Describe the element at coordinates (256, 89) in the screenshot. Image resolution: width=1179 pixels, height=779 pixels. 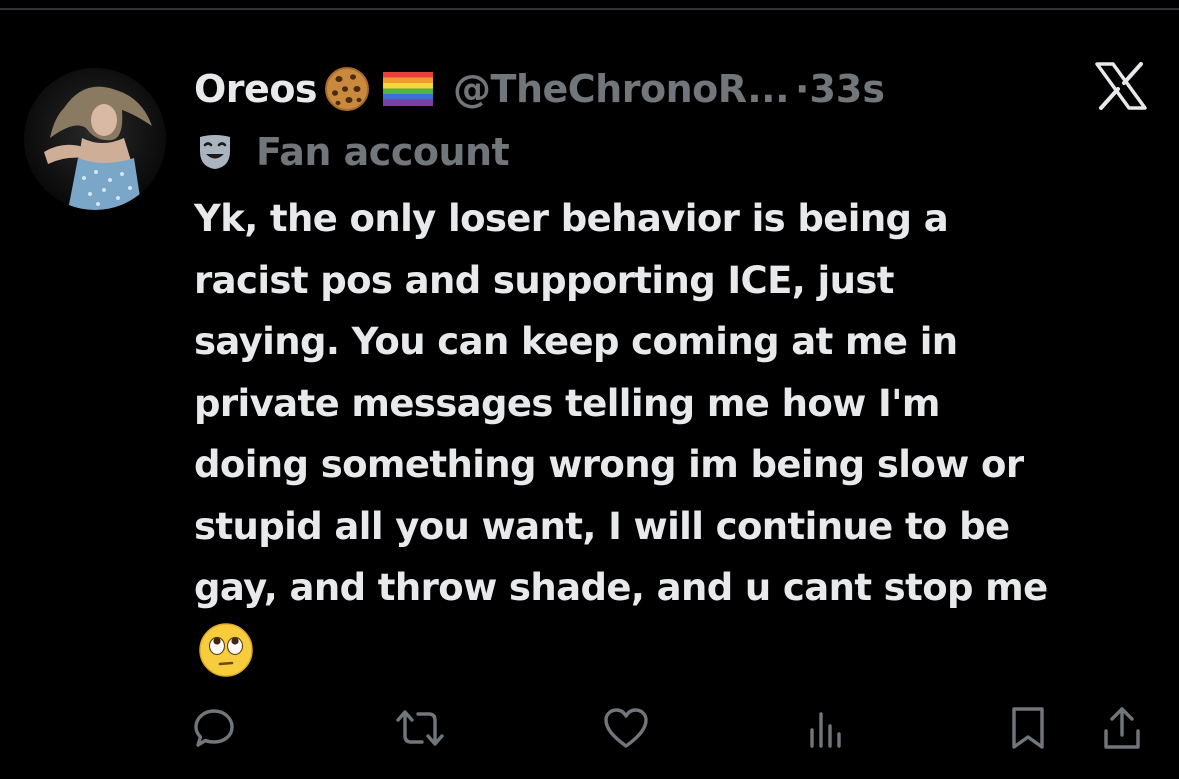
I see `display-name: Oreos` at that location.